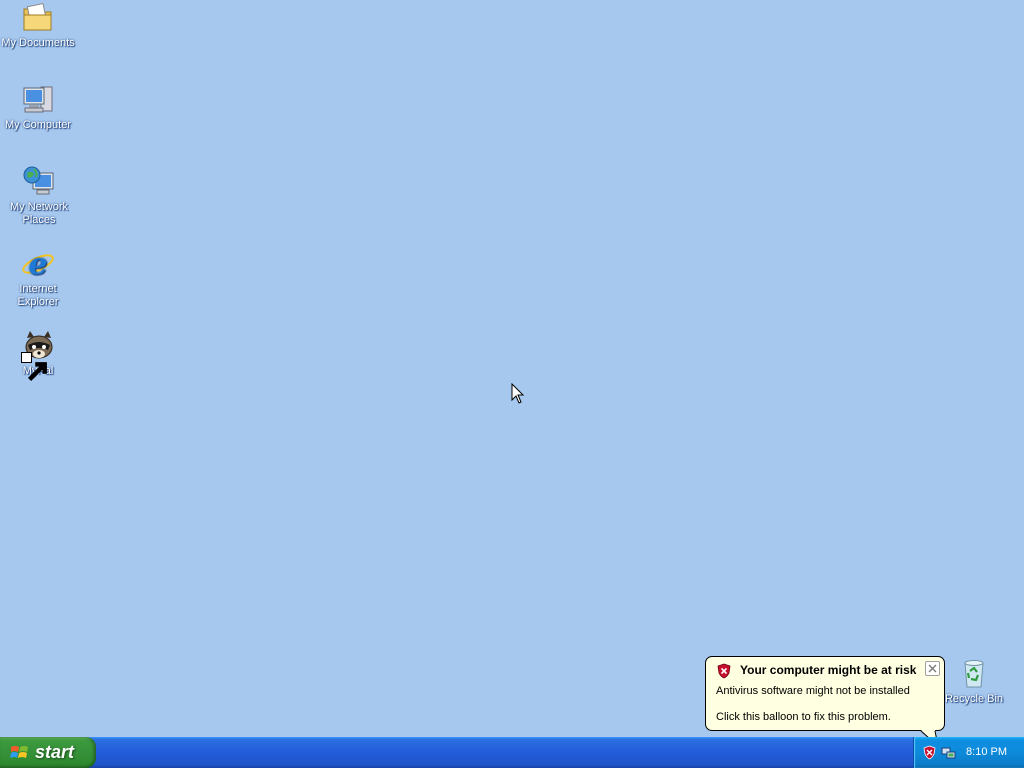 This screenshot has height=768, width=1024. I want to click on taskbar-clock: 8:10 PM, so click(986, 752).